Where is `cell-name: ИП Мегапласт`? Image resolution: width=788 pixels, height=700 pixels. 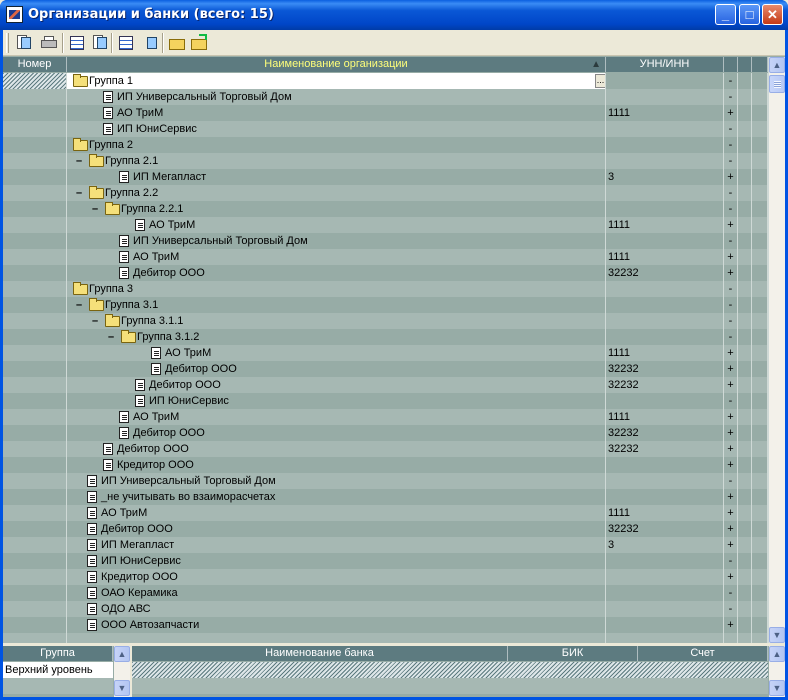
cell-name: ИП Мегапласт is located at coordinates (336, 545).